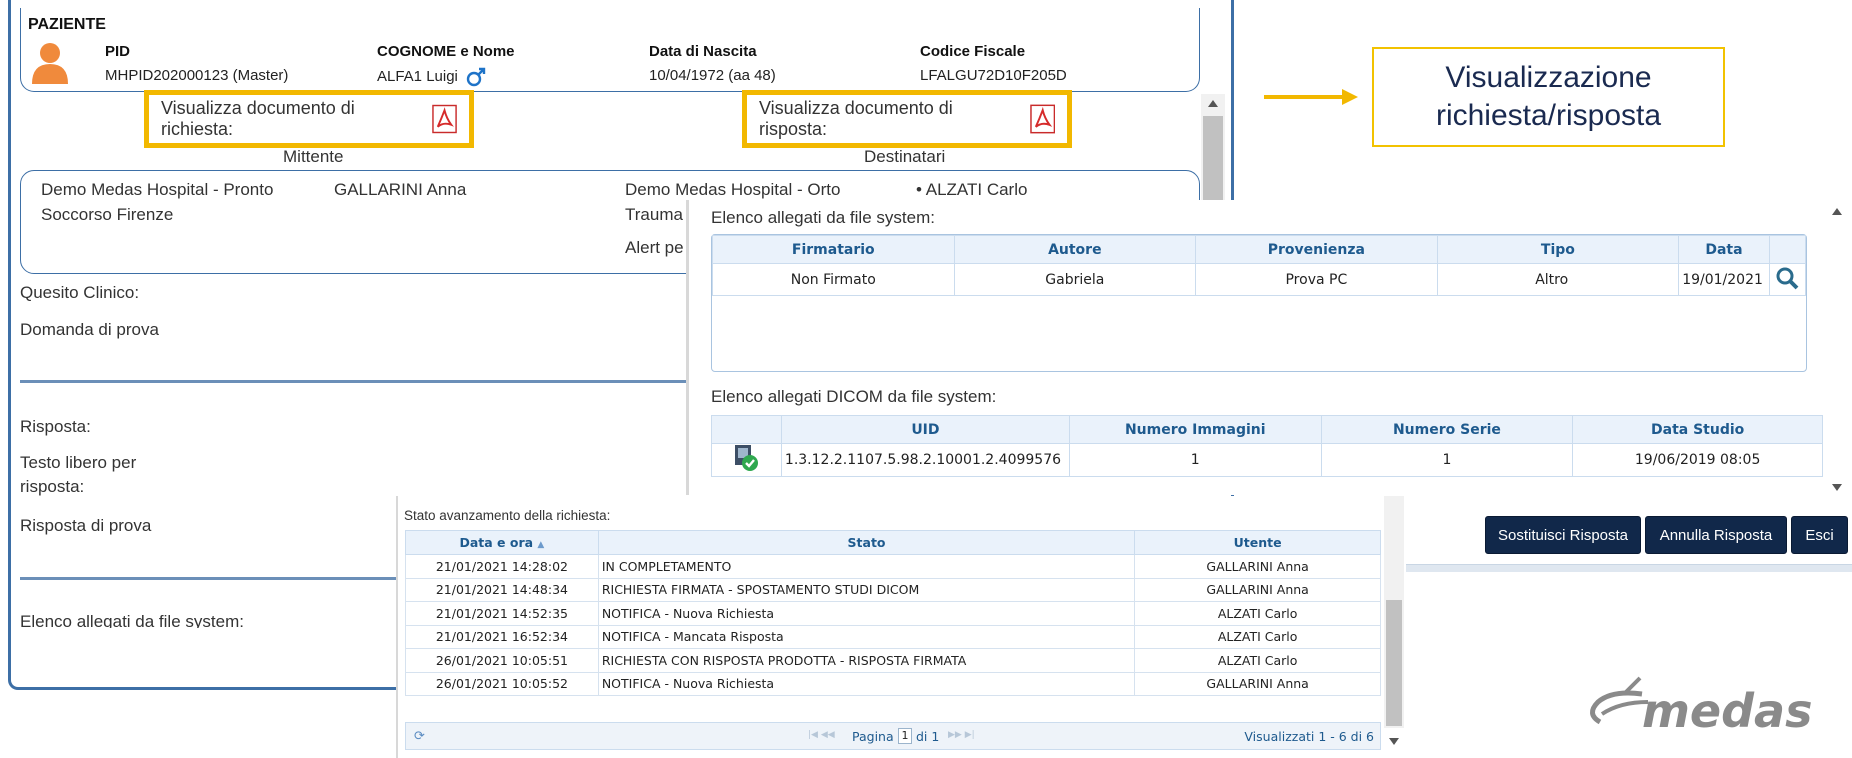 The width and height of the screenshot is (1852, 758). Describe the element at coordinates (1727, 711) in the screenshot. I see `logo-text: medas` at that location.